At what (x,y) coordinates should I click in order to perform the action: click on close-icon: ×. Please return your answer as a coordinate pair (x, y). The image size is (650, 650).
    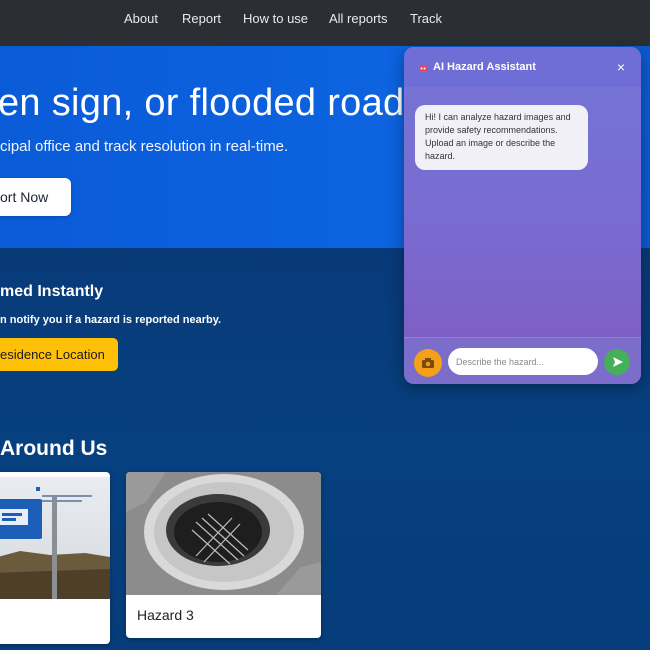
    Looking at the image, I should click on (621, 67).